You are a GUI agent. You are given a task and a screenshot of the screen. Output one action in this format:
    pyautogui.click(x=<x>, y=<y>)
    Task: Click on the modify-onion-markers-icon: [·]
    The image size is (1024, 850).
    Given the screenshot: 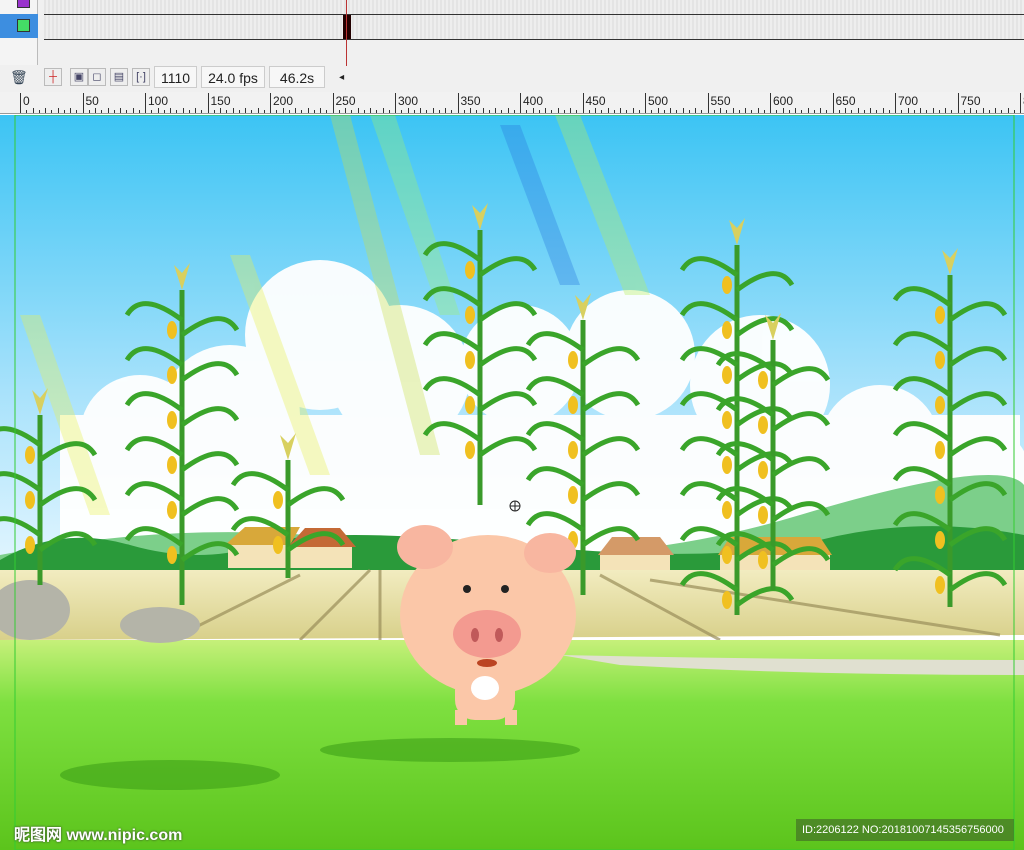 What is the action you would take?
    pyautogui.click(x=141, y=77)
    